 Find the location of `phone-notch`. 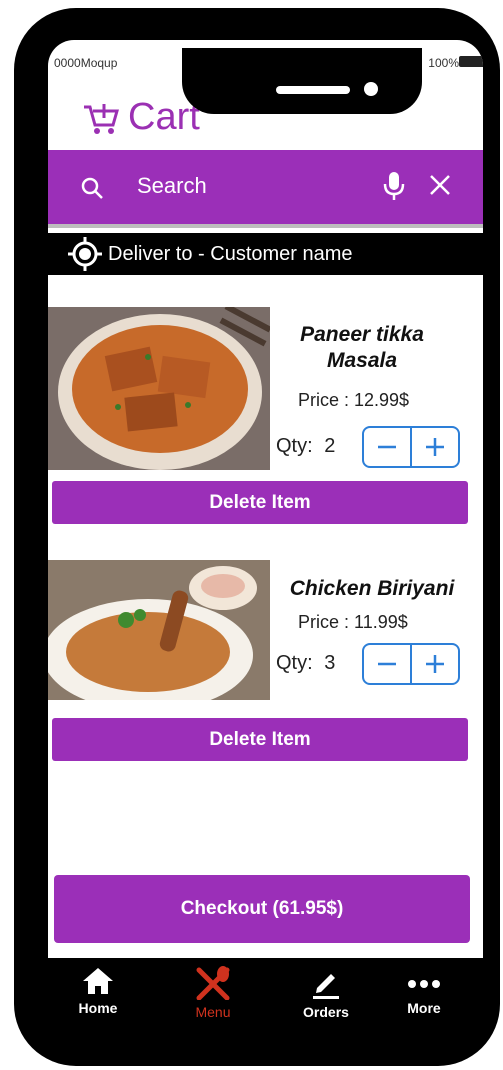

phone-notch is located at coordinates (302, 81).